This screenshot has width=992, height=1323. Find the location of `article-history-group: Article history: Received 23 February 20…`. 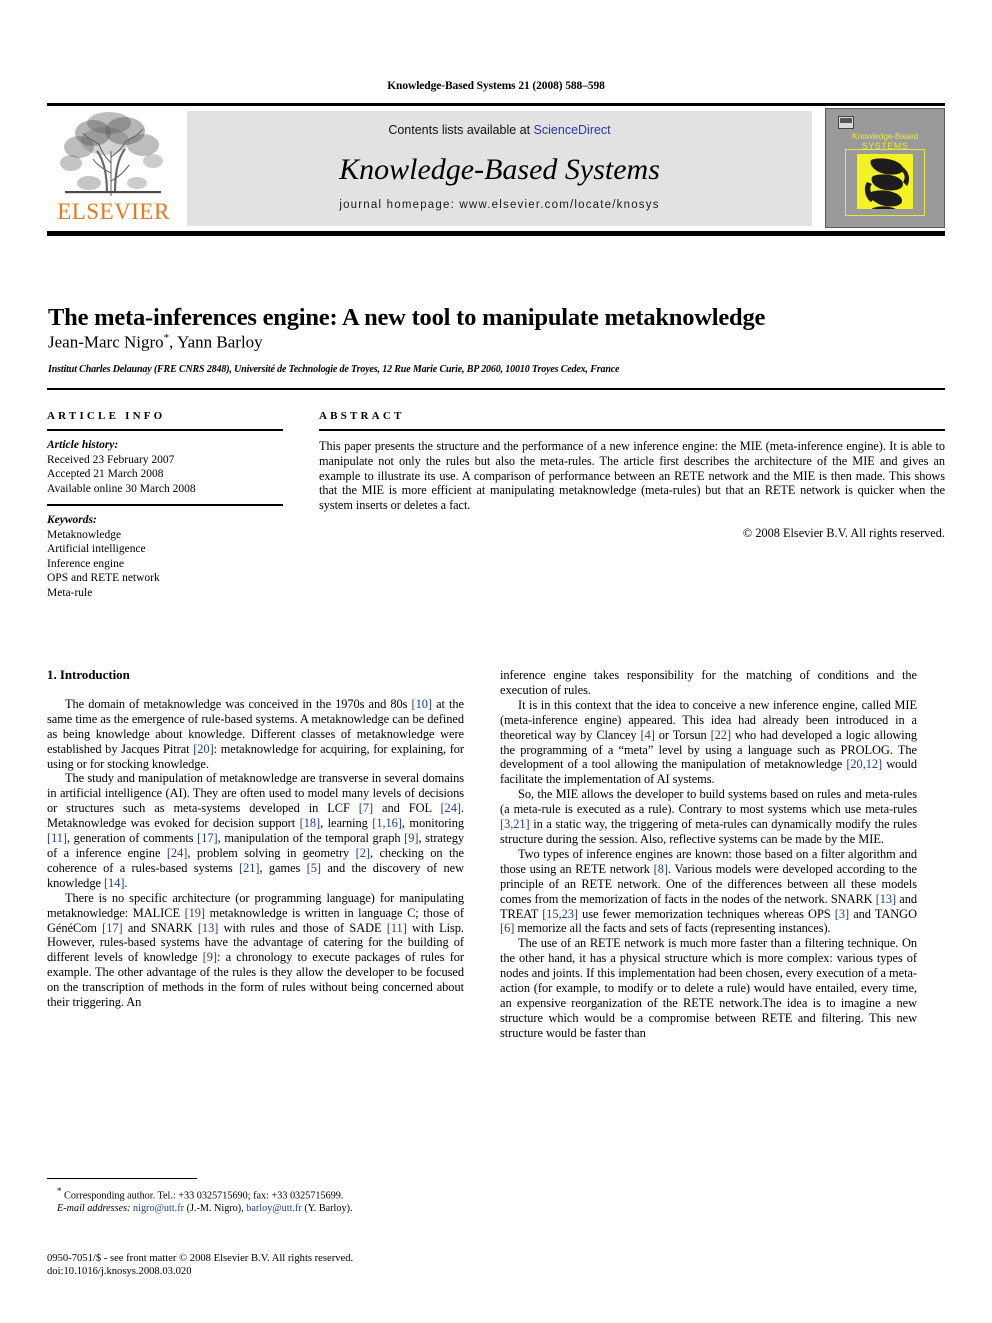

article-history-group: Article history: Received 23 February 20… is located at coordinates (165, 463).